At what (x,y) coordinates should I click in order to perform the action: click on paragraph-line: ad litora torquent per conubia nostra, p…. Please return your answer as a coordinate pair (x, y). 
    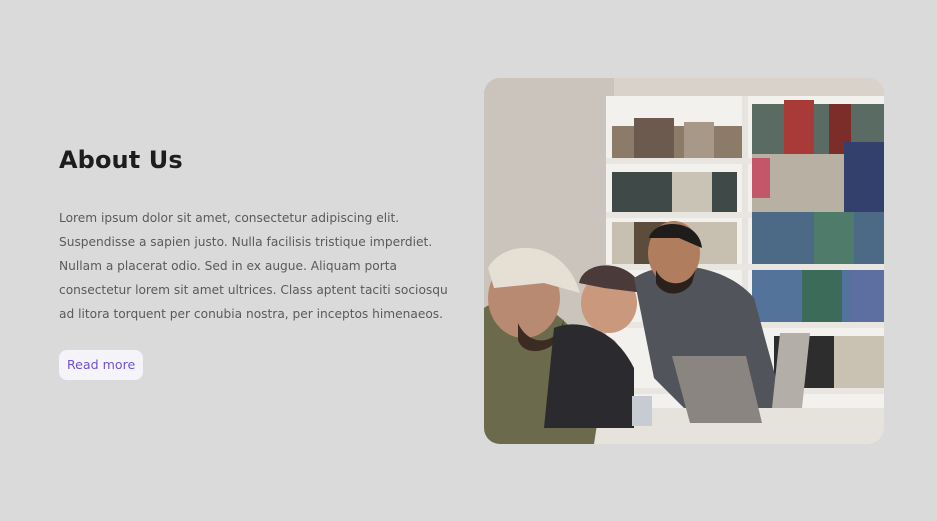
    Looking at the image, I should click on (251, 314).